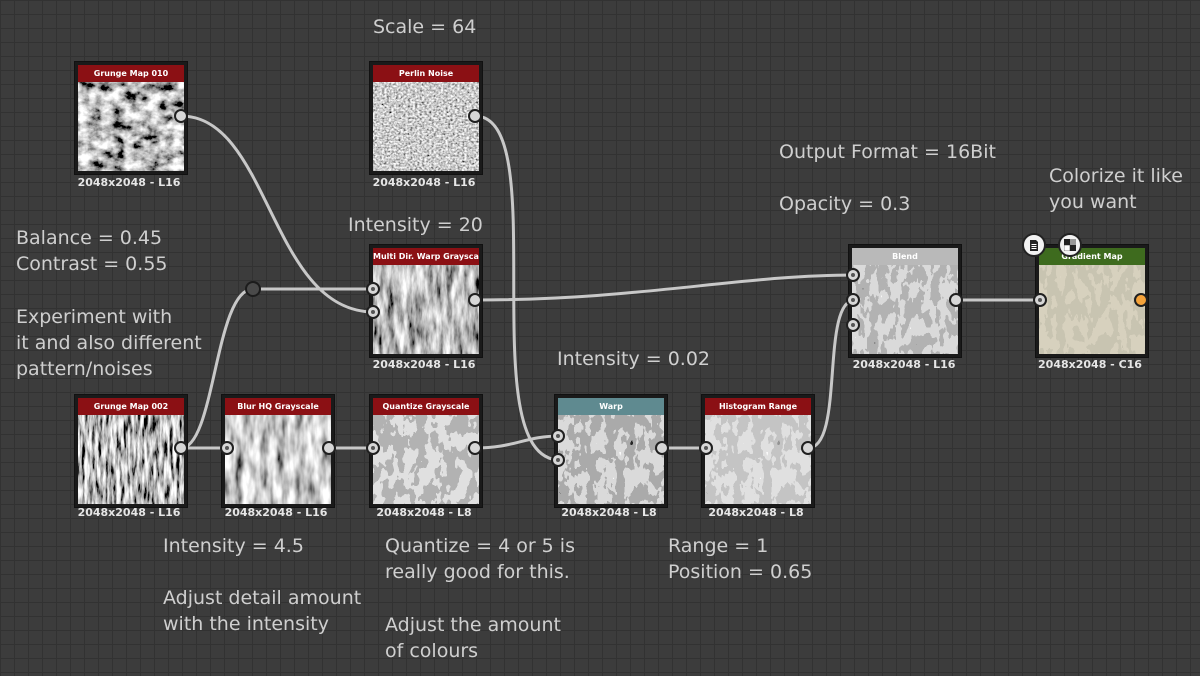 Image resolution: width=1200 pixels, height=676 pixels. What do you see at coordinates (277, 214) in the screenshot?
I see `wire-grunge010-to-multiwarp` at bounding box center [277, 214].